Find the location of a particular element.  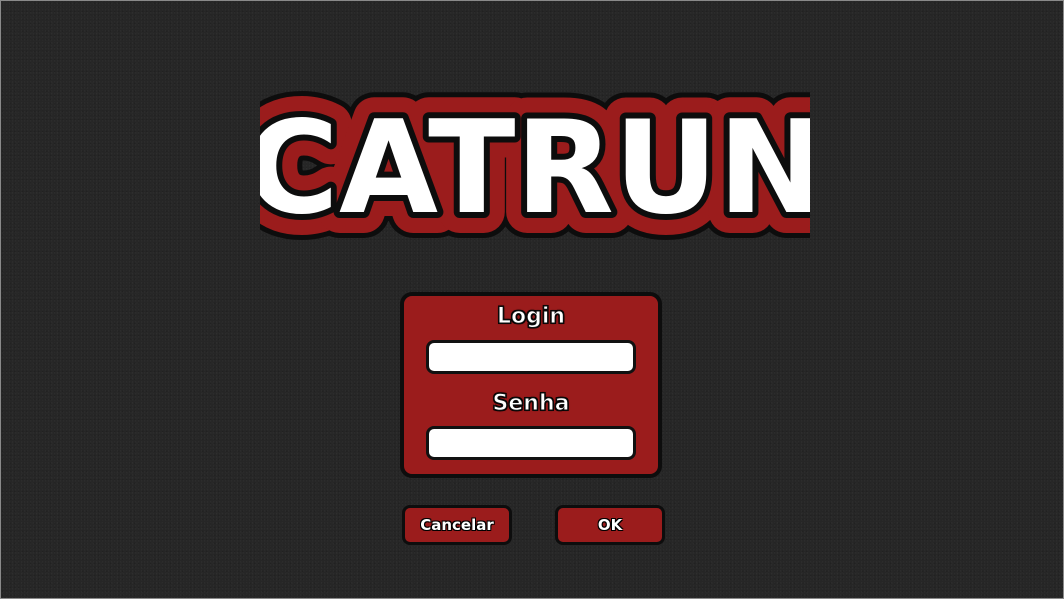

logo-text: CATRUN is located at coordinates (535, 168).